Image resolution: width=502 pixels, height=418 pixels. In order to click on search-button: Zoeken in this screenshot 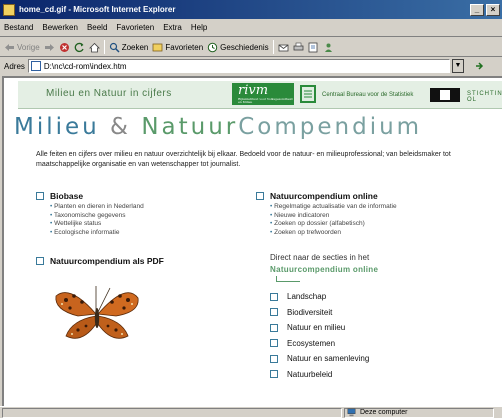, I will do `click(128, 47)`.